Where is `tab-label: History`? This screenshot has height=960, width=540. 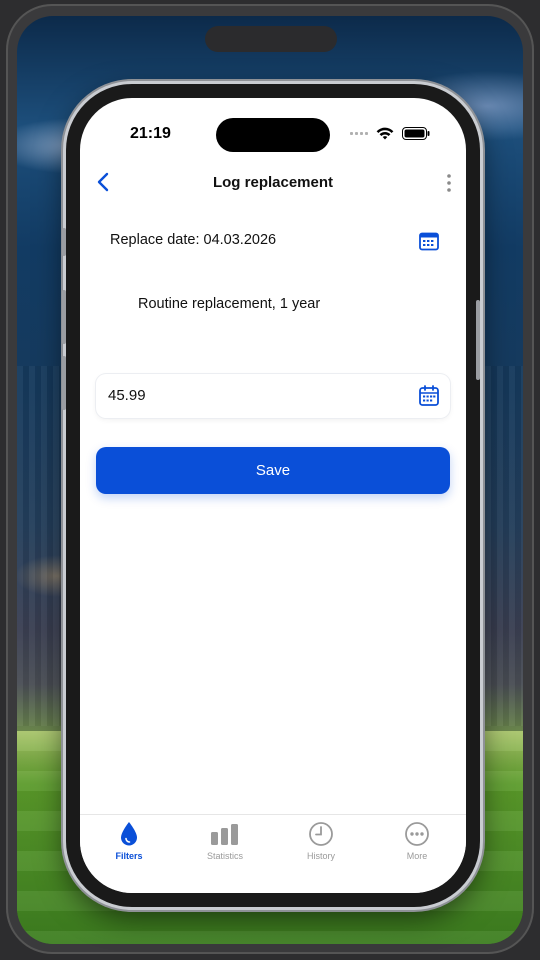
tab-label: History is located at coordinates (320, 856).